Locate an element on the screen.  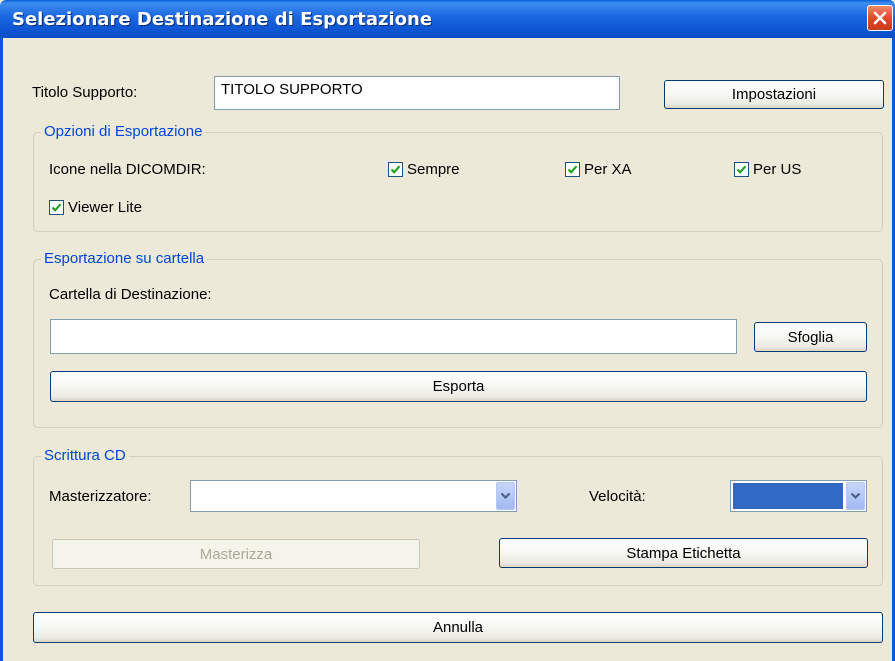
window-title: Selezionare Destinazione di Esportazione is located at coordinates (222, 19).